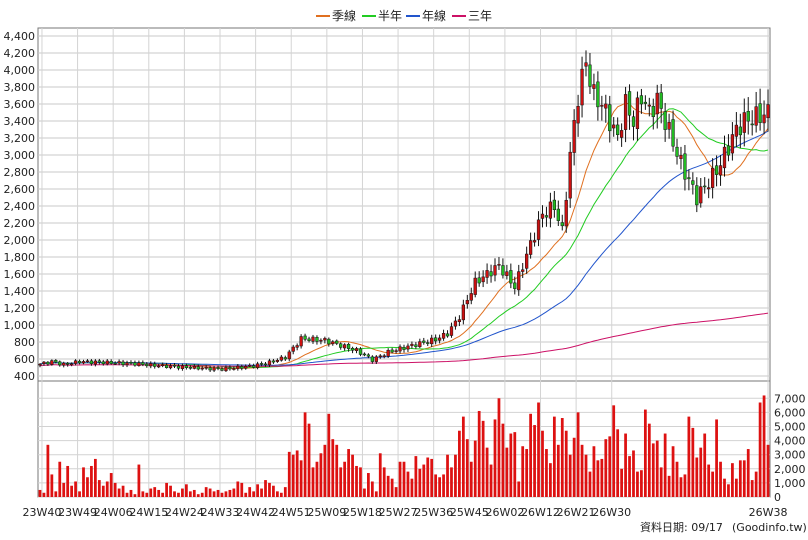 The width and height of the screenshot is (808, 540). What do you see at coordinates (20, 155) in the screenshot?
I see `price-tick-label: 3,000` at bounding box center [20, 155].